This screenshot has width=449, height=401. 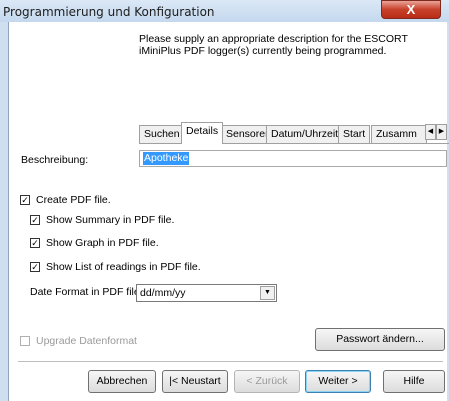 I want to click on create-pdf-checkbox: ✓, so click(x=25, y=200).